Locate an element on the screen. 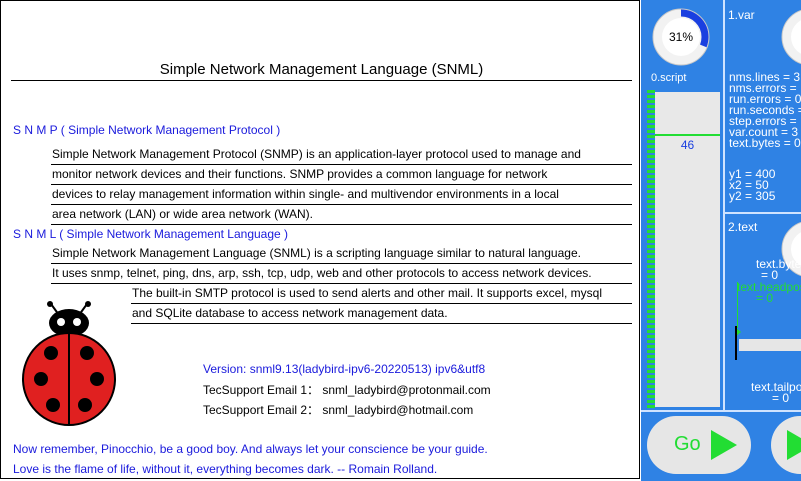 The width and height of the screenshot is (801, 481). script-label: 0.script is located at coordinates (669, 78).